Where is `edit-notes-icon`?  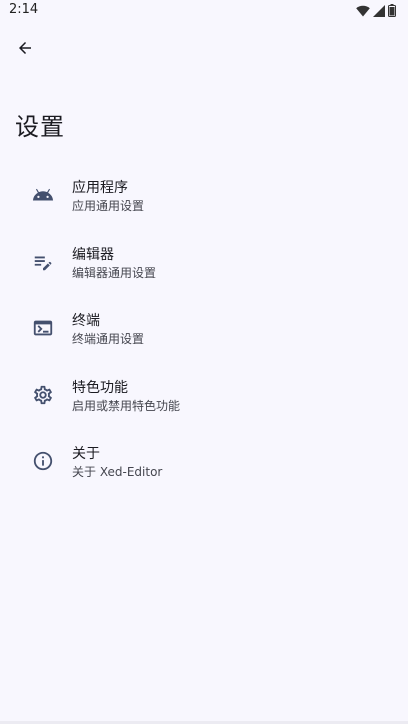
edit-notes-icon is located at coordinates (43, 262).